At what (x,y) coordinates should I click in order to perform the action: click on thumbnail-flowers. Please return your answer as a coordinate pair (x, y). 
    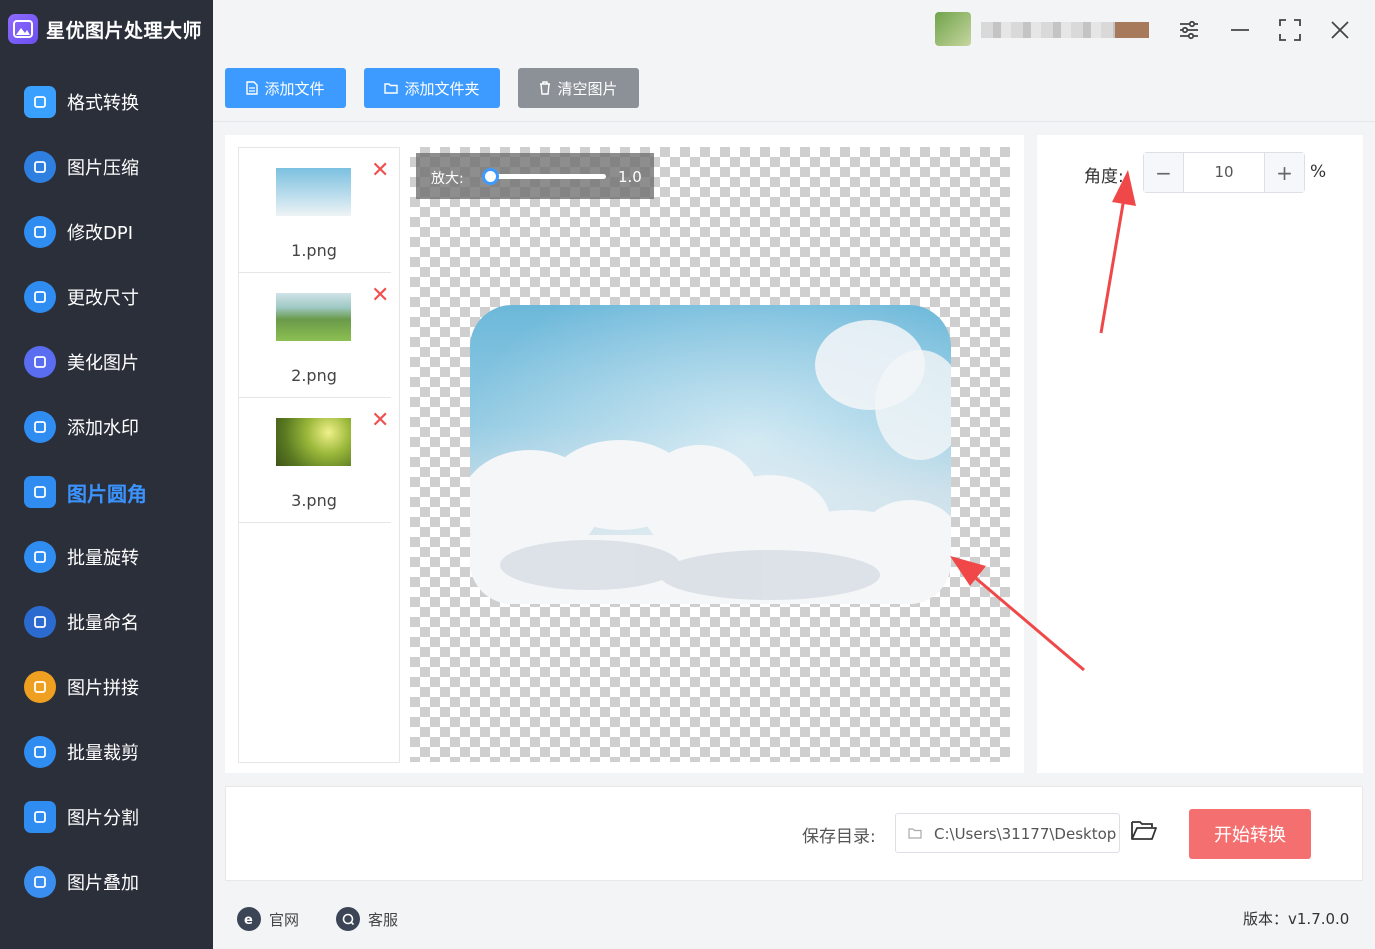
    Looking at the image, I should click on (313, 442).